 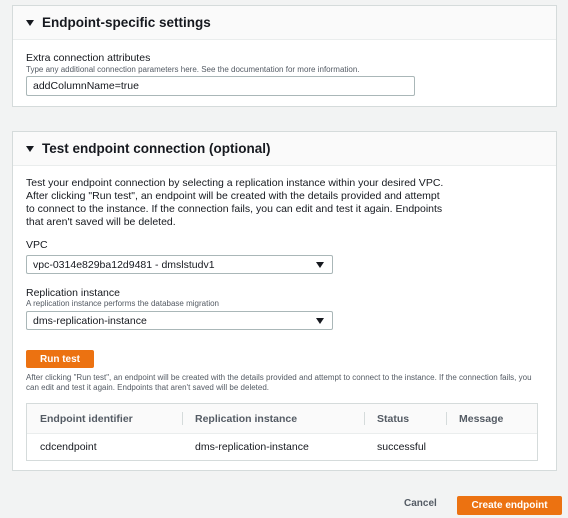 What do you see at coordinates (402, 447) in the screenshot?
I see `cell-status: successful` at bounding box center [402, 447].